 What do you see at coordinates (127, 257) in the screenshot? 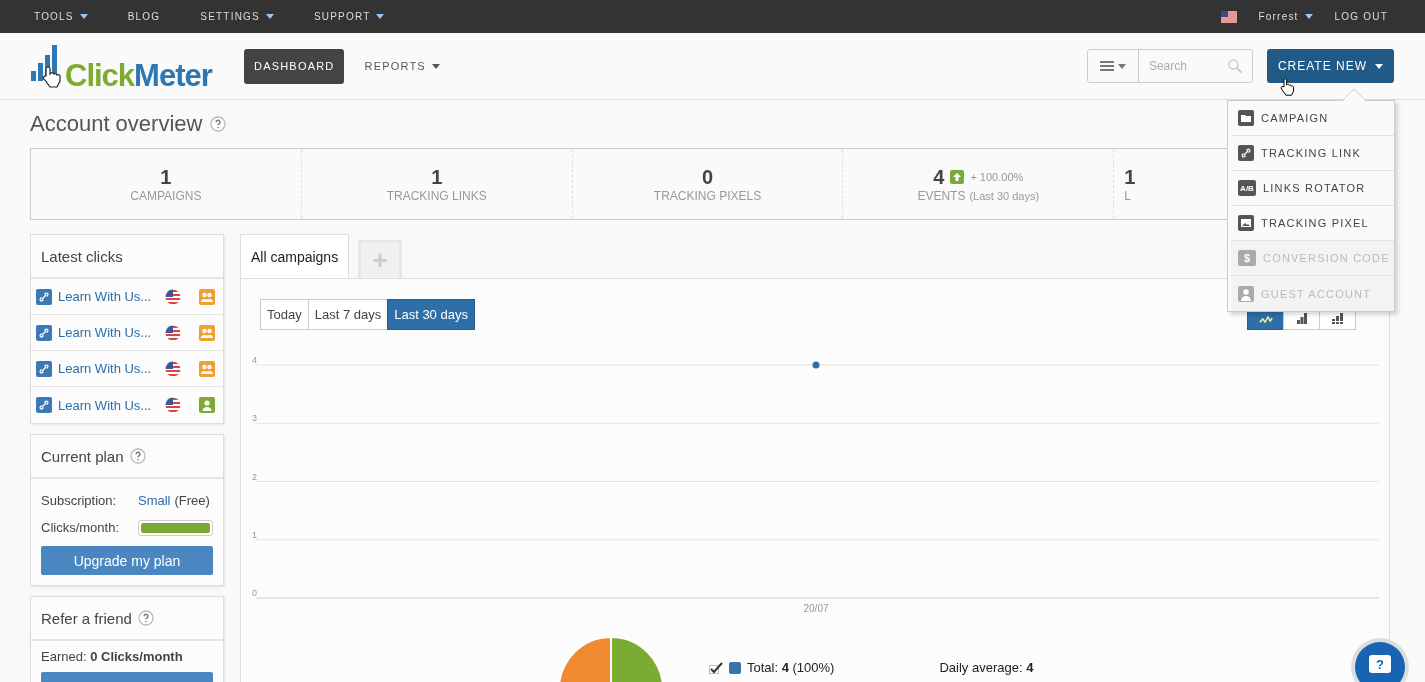
I see `panel-title: Latest clicks` at bounding box center [127, 257].